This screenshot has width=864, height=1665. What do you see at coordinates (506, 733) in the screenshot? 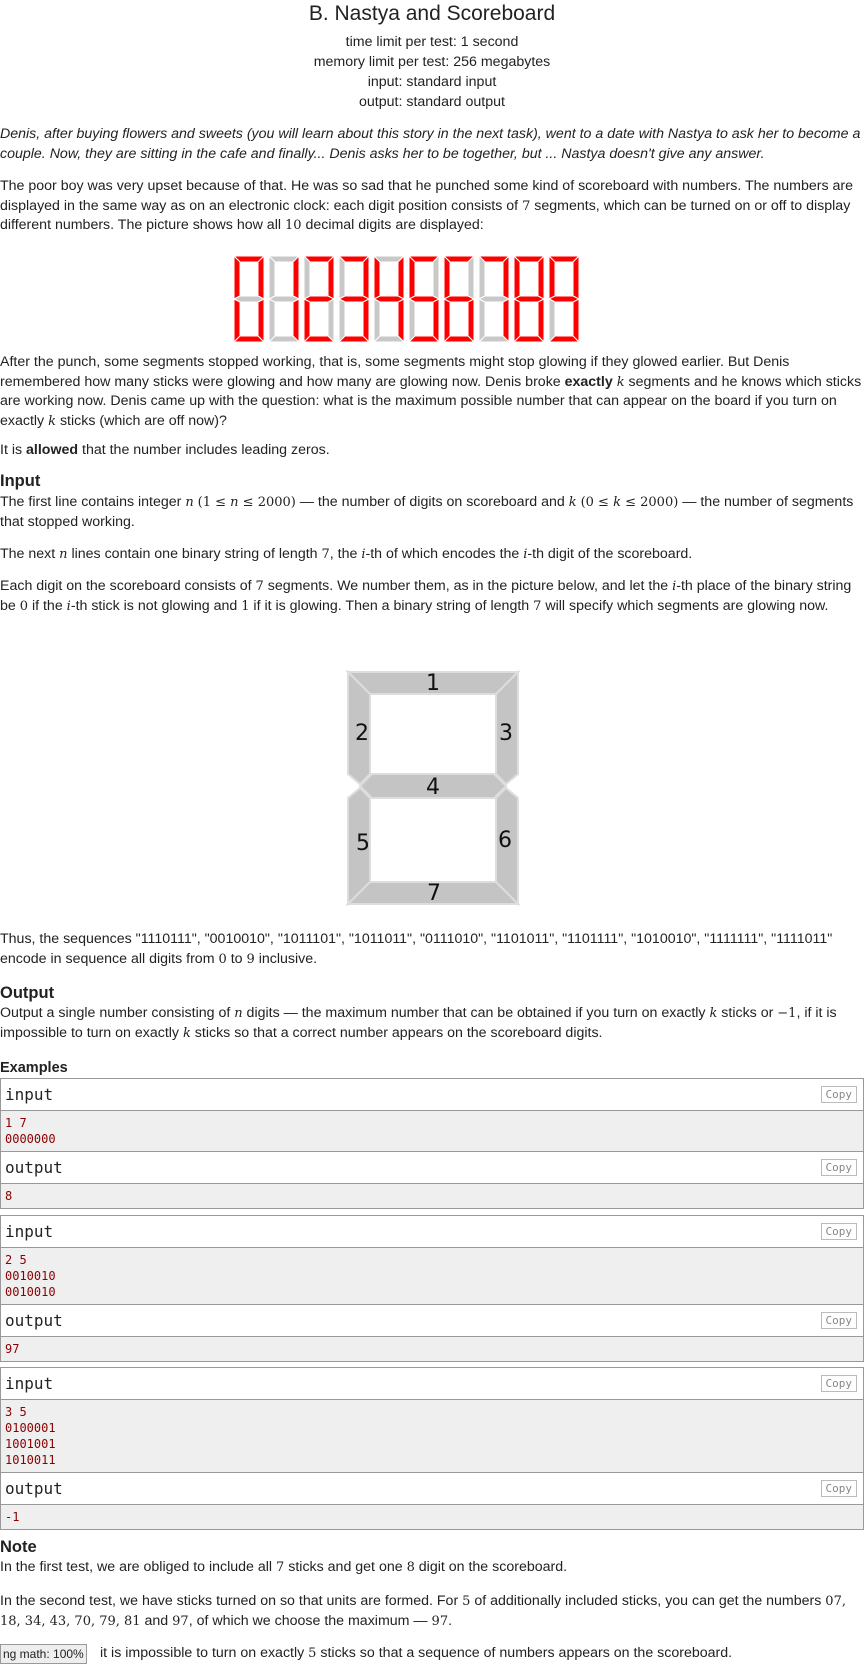
I see `segment-label-3: 3` at bounding box center [506, 733].